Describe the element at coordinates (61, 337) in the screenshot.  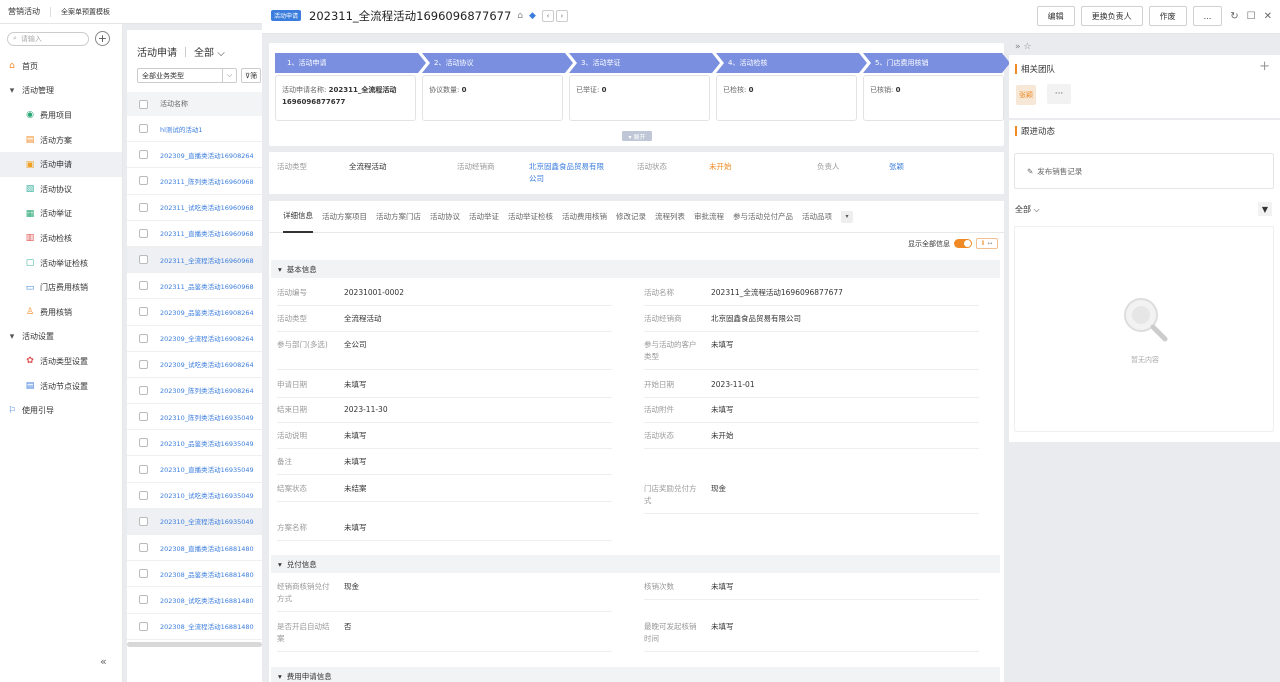
I see `sidebar-item: ▾ 活动设置` at that location.